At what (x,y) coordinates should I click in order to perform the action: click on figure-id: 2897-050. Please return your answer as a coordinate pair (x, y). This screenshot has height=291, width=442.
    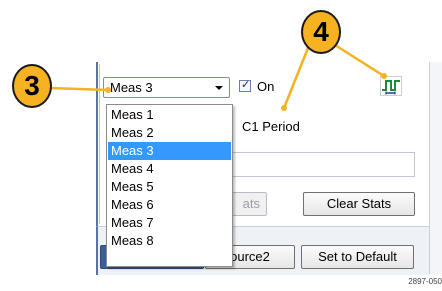
    Looking at the image, I should click on (425, 281).